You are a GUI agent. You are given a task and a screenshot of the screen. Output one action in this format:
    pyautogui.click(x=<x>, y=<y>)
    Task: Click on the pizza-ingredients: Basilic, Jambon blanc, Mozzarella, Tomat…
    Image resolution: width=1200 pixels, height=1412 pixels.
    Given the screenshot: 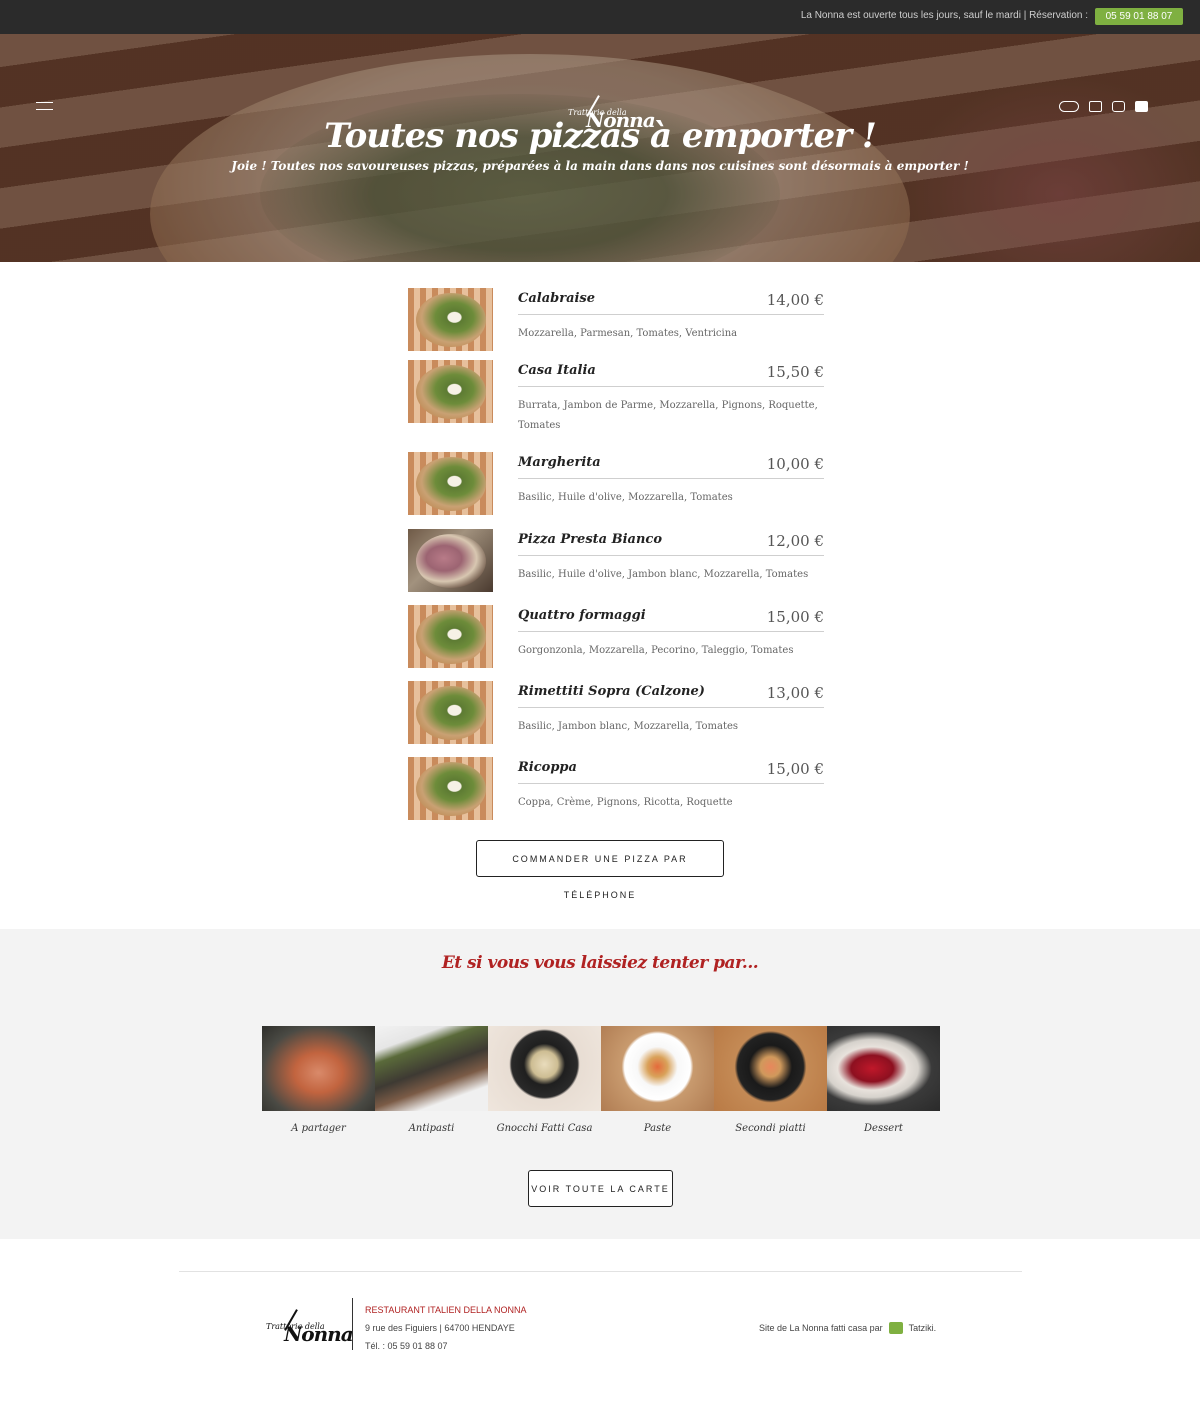 What is the action you would take?
    pyautogui.click(x=628, y=726)
    